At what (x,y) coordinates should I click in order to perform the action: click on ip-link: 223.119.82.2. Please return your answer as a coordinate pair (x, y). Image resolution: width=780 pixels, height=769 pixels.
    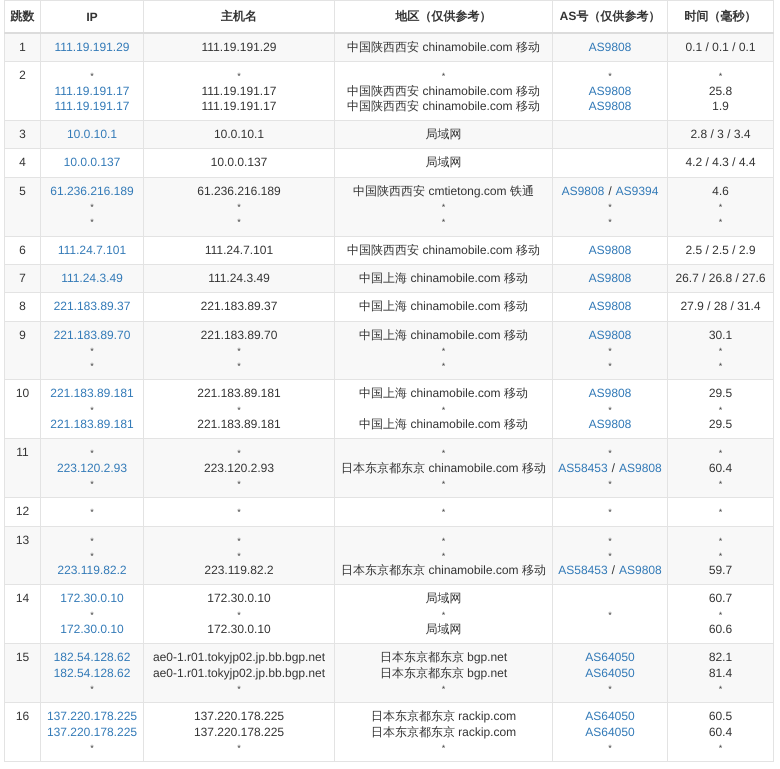
    Looking at the image, I should click on (92, 570).